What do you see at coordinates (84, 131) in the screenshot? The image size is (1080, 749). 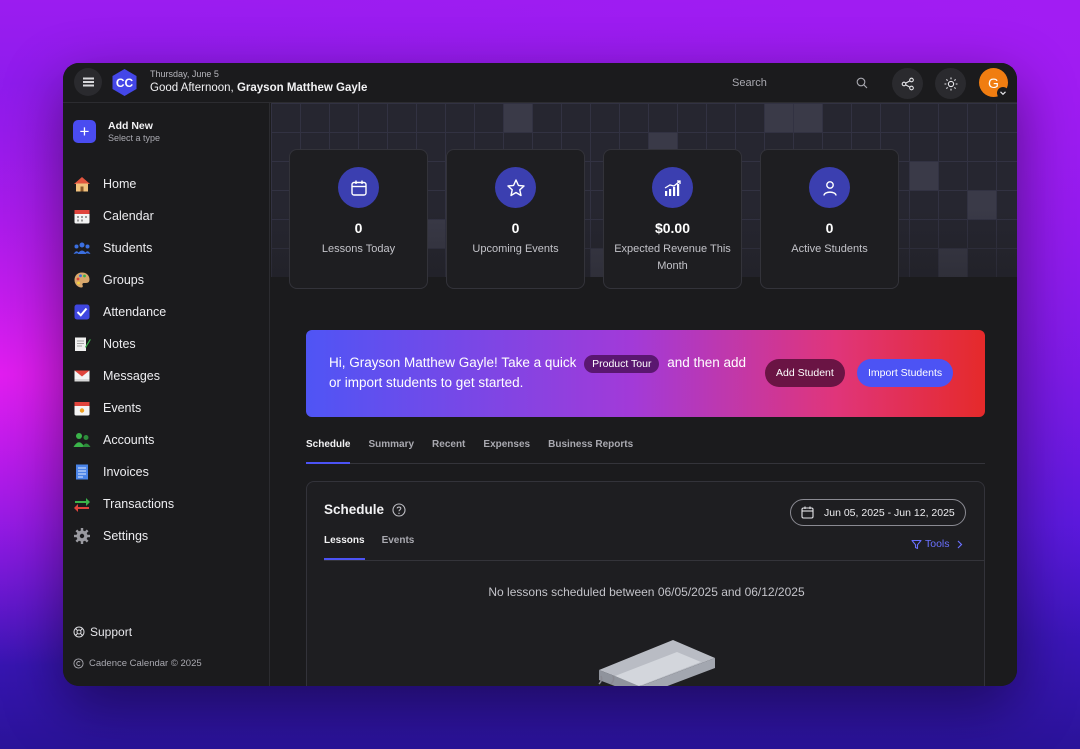 I see `plus-icon: +` at bounding box center [84, 131].